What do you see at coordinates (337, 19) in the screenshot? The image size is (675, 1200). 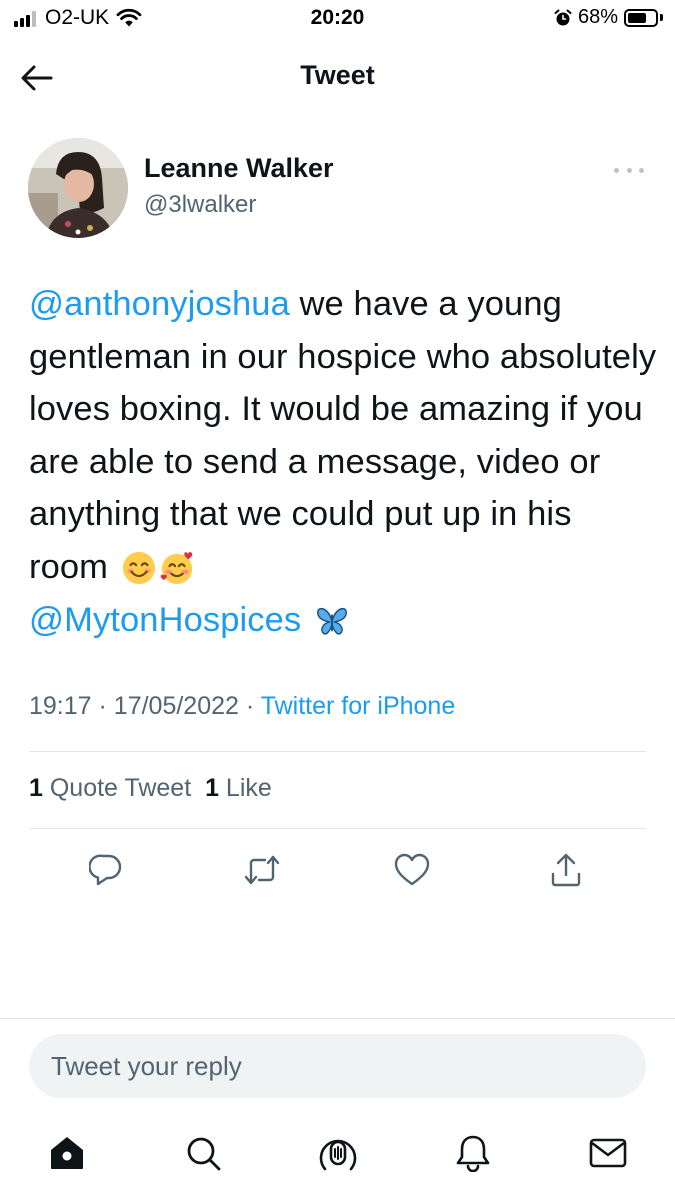 I see `status-bar: O2-UK 20:20 68%` at bounding box center [337, 19].